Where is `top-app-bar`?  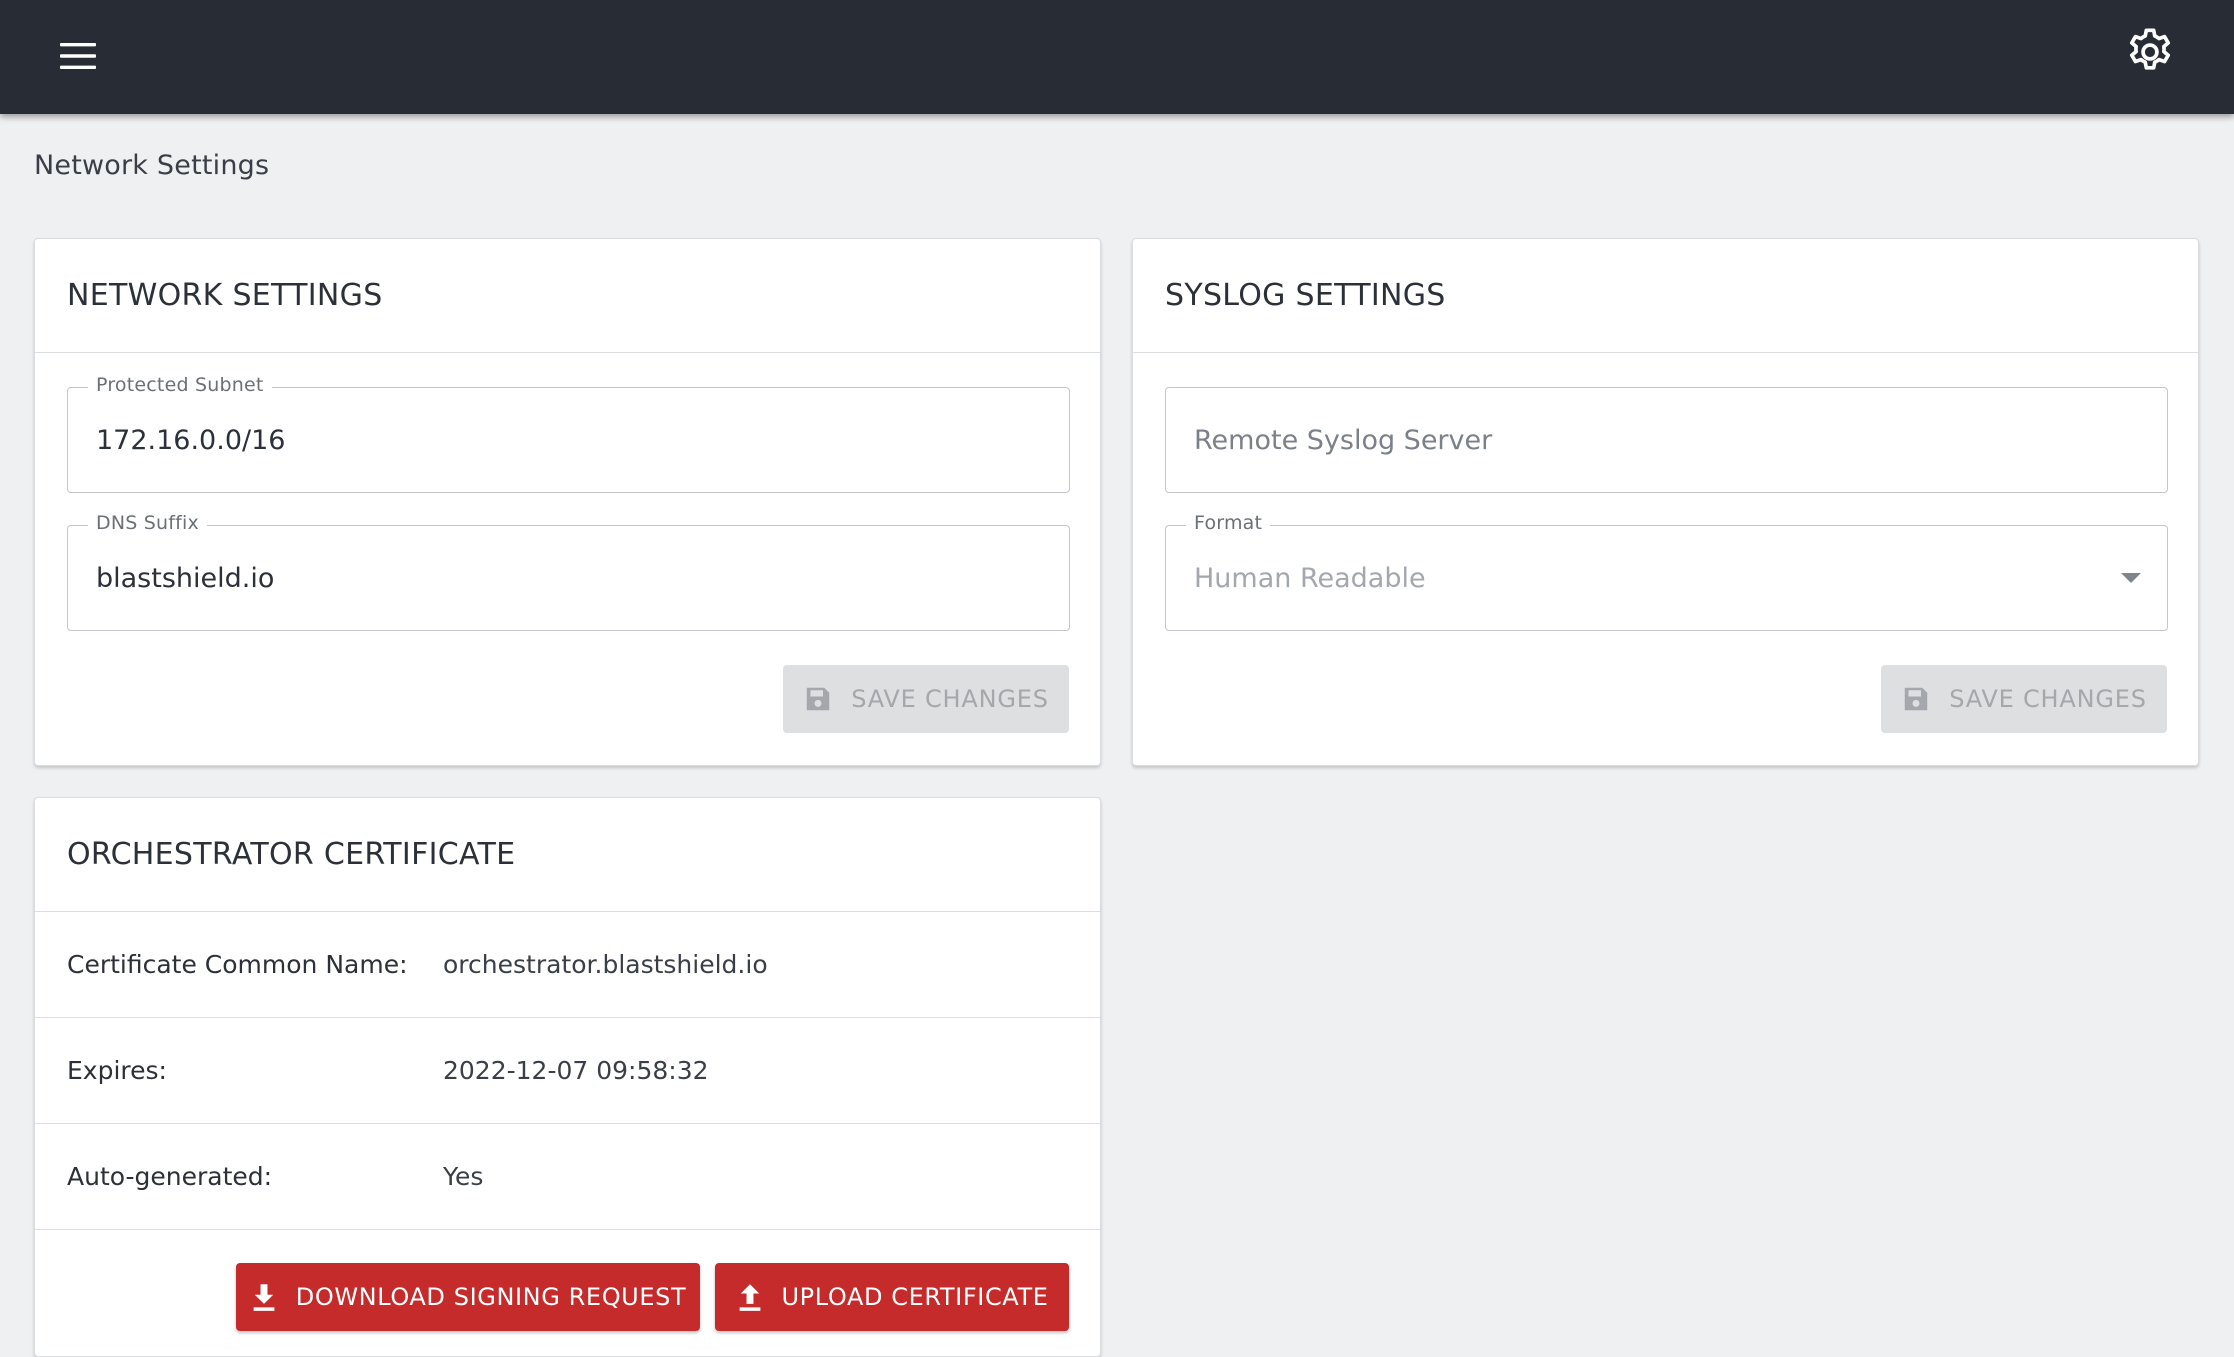
top-app-bar is located at coordinates (1117, 57).